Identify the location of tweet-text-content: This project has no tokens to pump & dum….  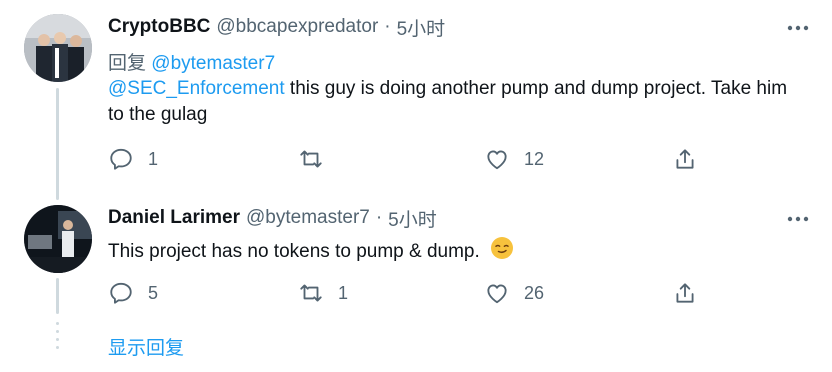
(294, 252).